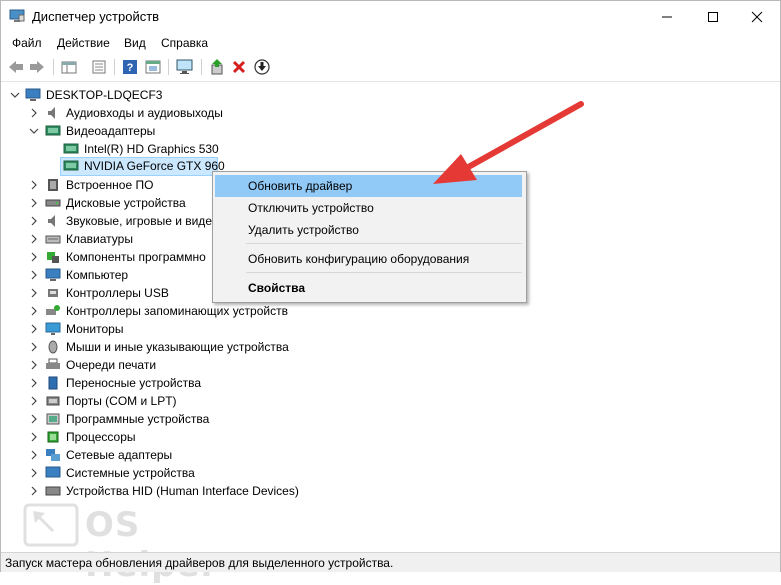  I want to click on scan-hardware-button, so click(185, 67).